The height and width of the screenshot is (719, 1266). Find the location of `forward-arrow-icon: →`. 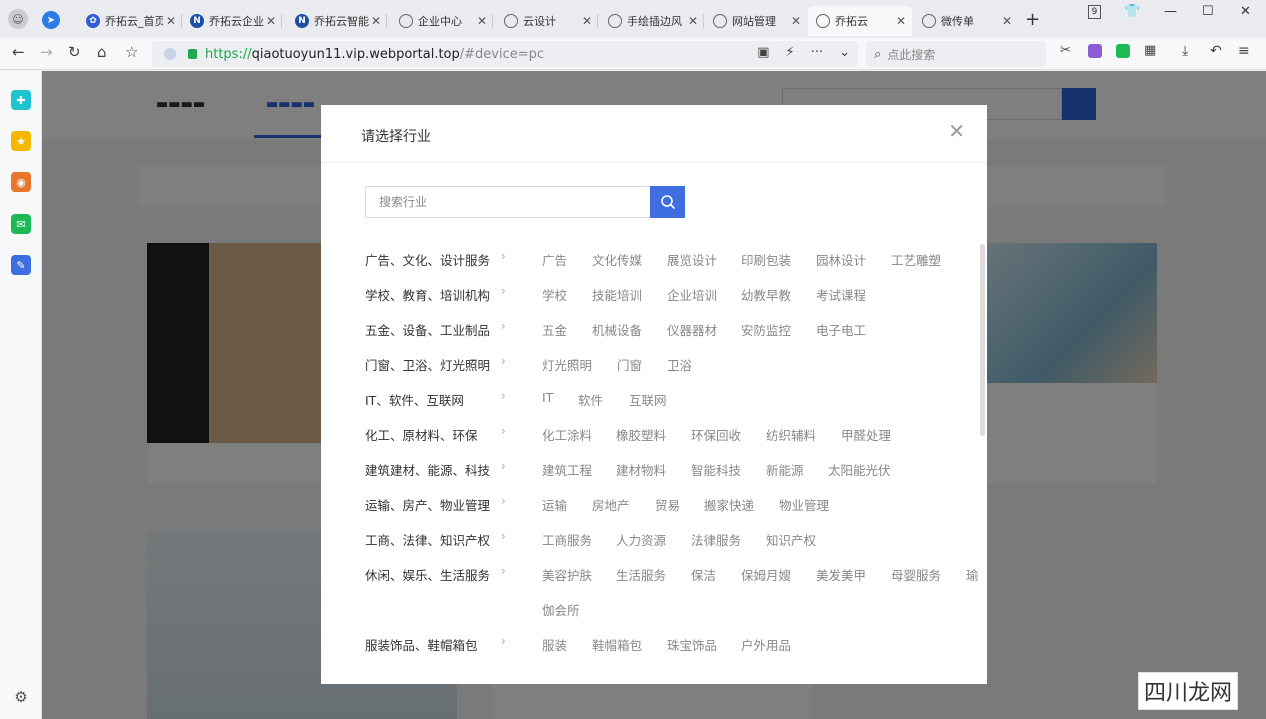

forward-arrow-icon: → is located at coordinates (46, 52).